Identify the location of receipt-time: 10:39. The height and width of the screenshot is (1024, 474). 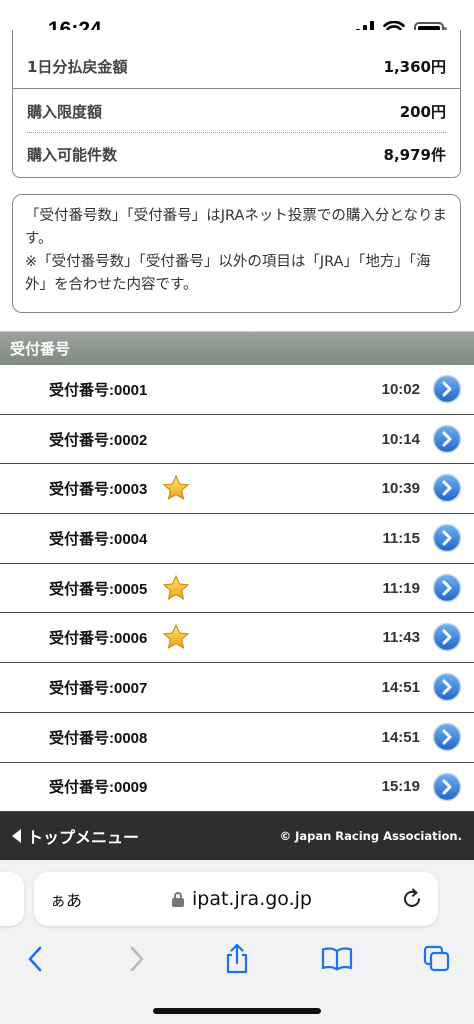
(400, 489).